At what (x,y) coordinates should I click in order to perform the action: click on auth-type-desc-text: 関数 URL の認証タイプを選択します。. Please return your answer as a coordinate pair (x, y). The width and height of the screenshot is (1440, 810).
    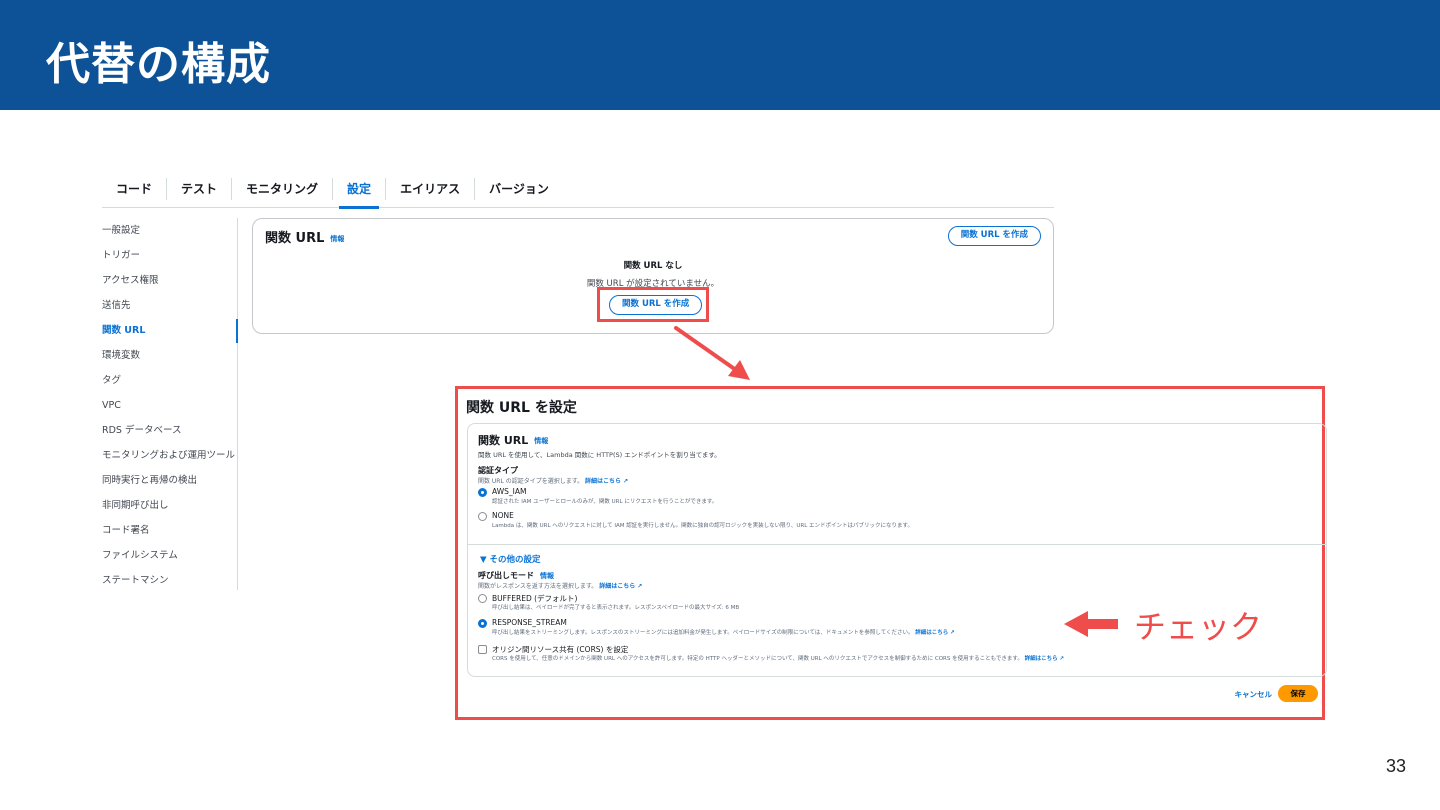
    Looking at the image, I should click on (531, 481).